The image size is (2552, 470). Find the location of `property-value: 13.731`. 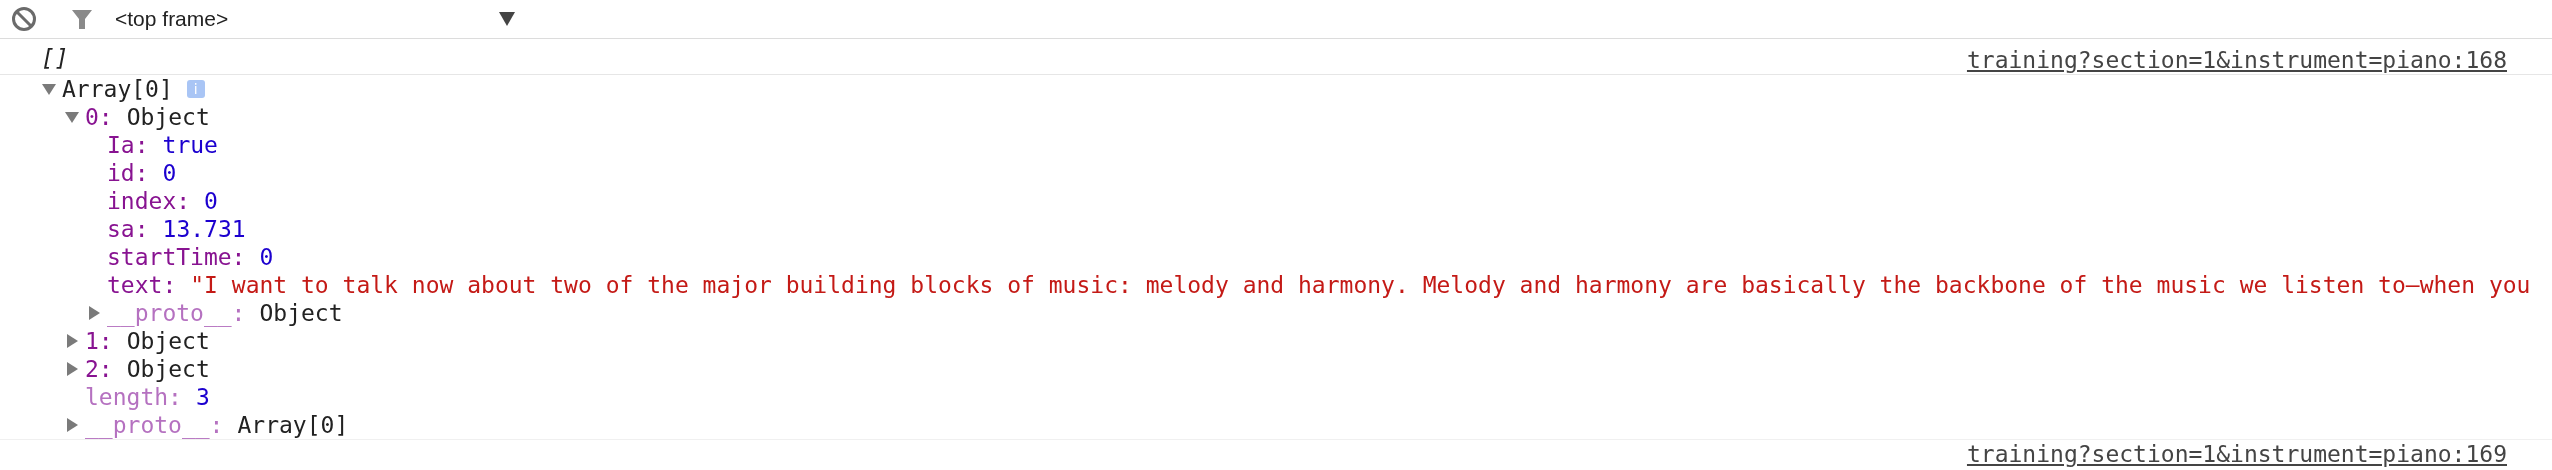

property-value: 13.731 is located at coordinates (204, 229).